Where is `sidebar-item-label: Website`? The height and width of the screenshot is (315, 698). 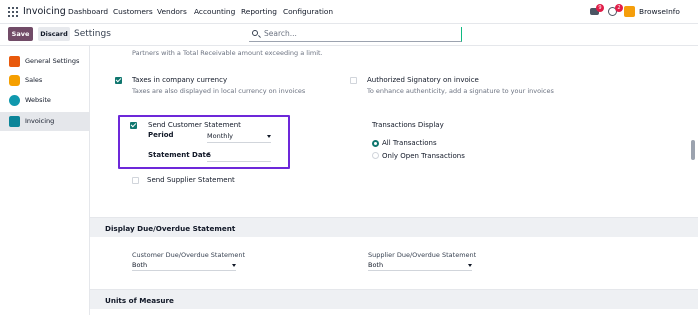
sidebar-item-label: Website is located at coordinates (38, 100).